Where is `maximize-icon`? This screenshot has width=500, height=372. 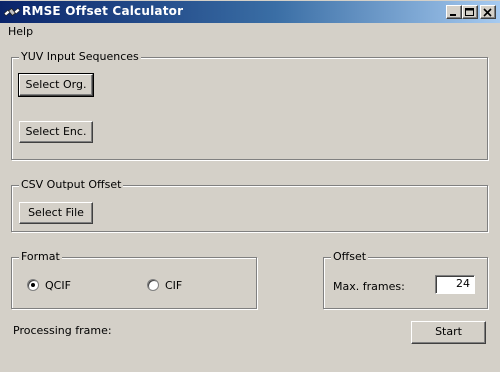
maximize-icon is located at coordinates (469, 12).